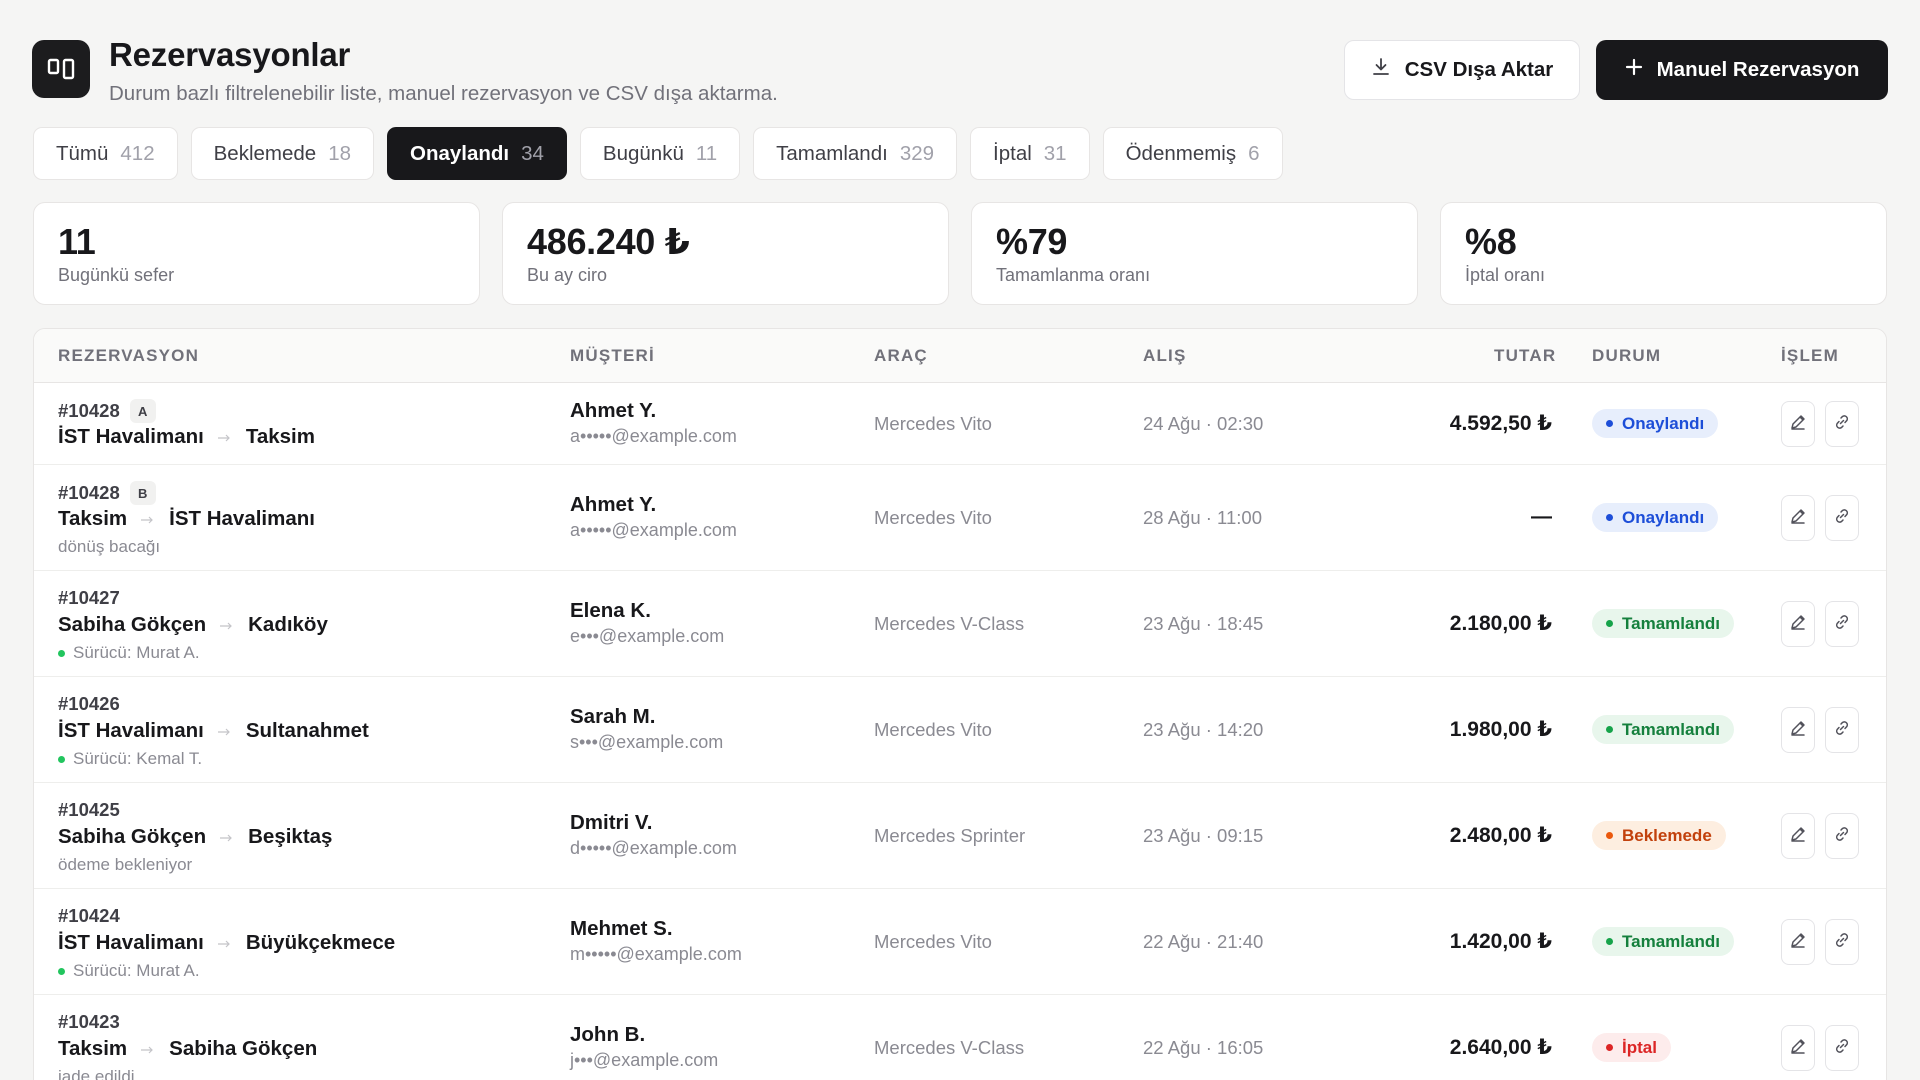  I want to click on reservation-number: #10428, so click(89, 492).